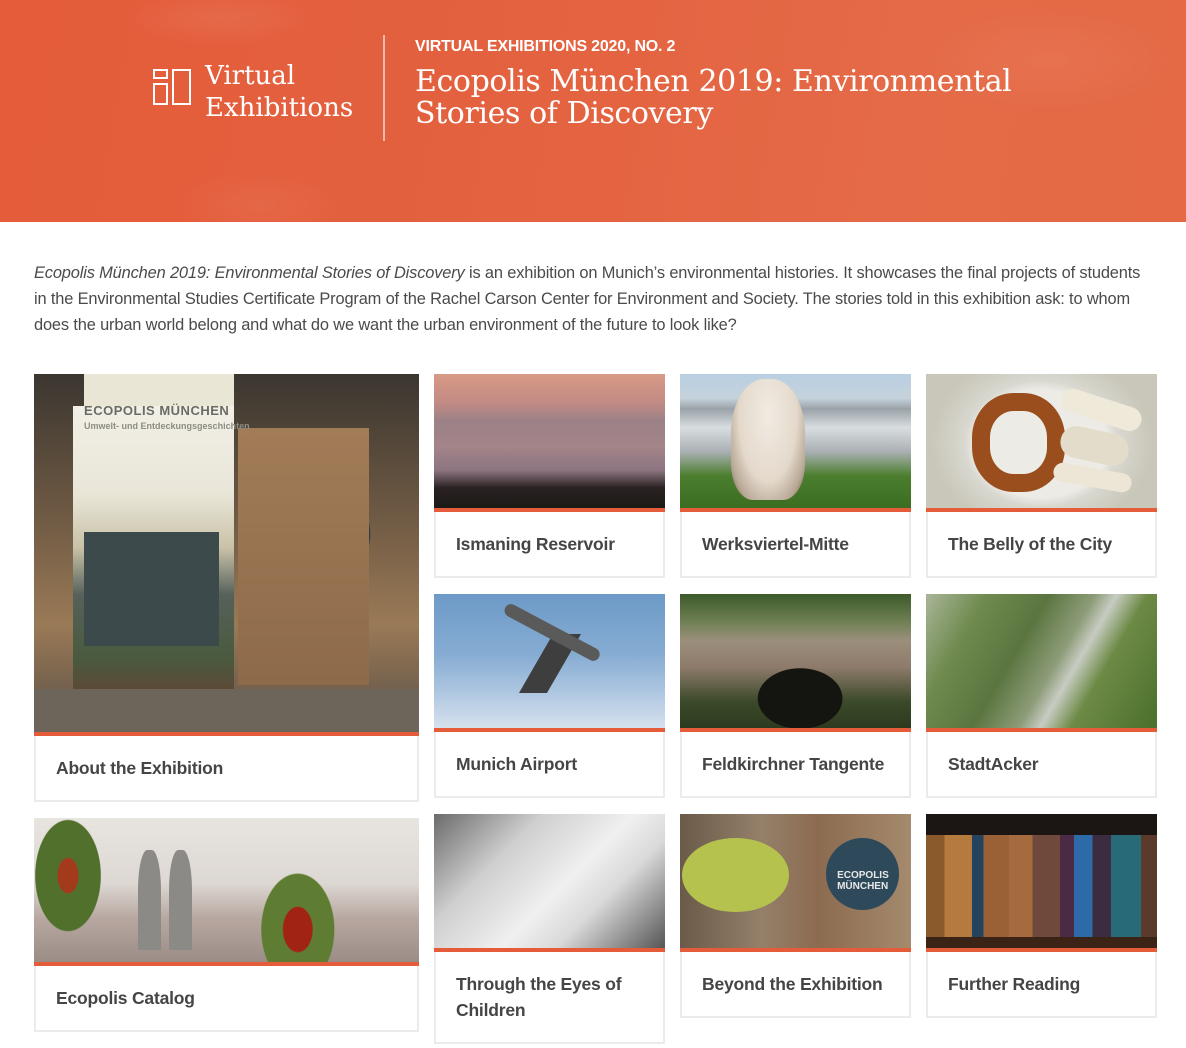 Image resolution: width=1186 pixels, height=1048 pixels. I want to click on series-kicker: VIRTUAL EXHIBITIONS 2020, NO. 2, so click(545, 46).